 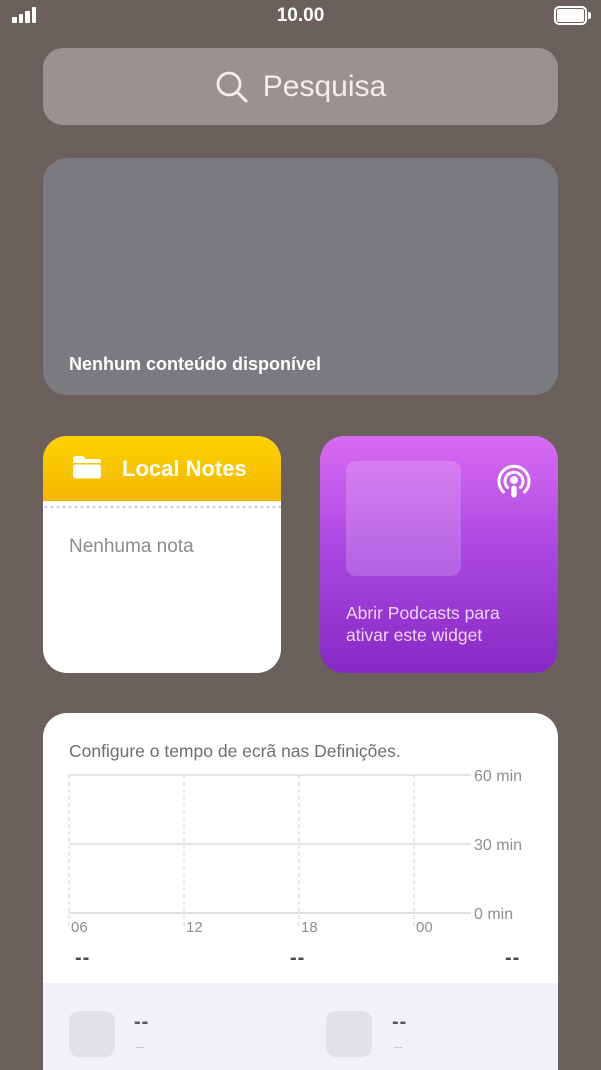 What do you see at coordinates (232, 86) in the screenshot?
I see `search-icon` at bounding box center [232, 86].